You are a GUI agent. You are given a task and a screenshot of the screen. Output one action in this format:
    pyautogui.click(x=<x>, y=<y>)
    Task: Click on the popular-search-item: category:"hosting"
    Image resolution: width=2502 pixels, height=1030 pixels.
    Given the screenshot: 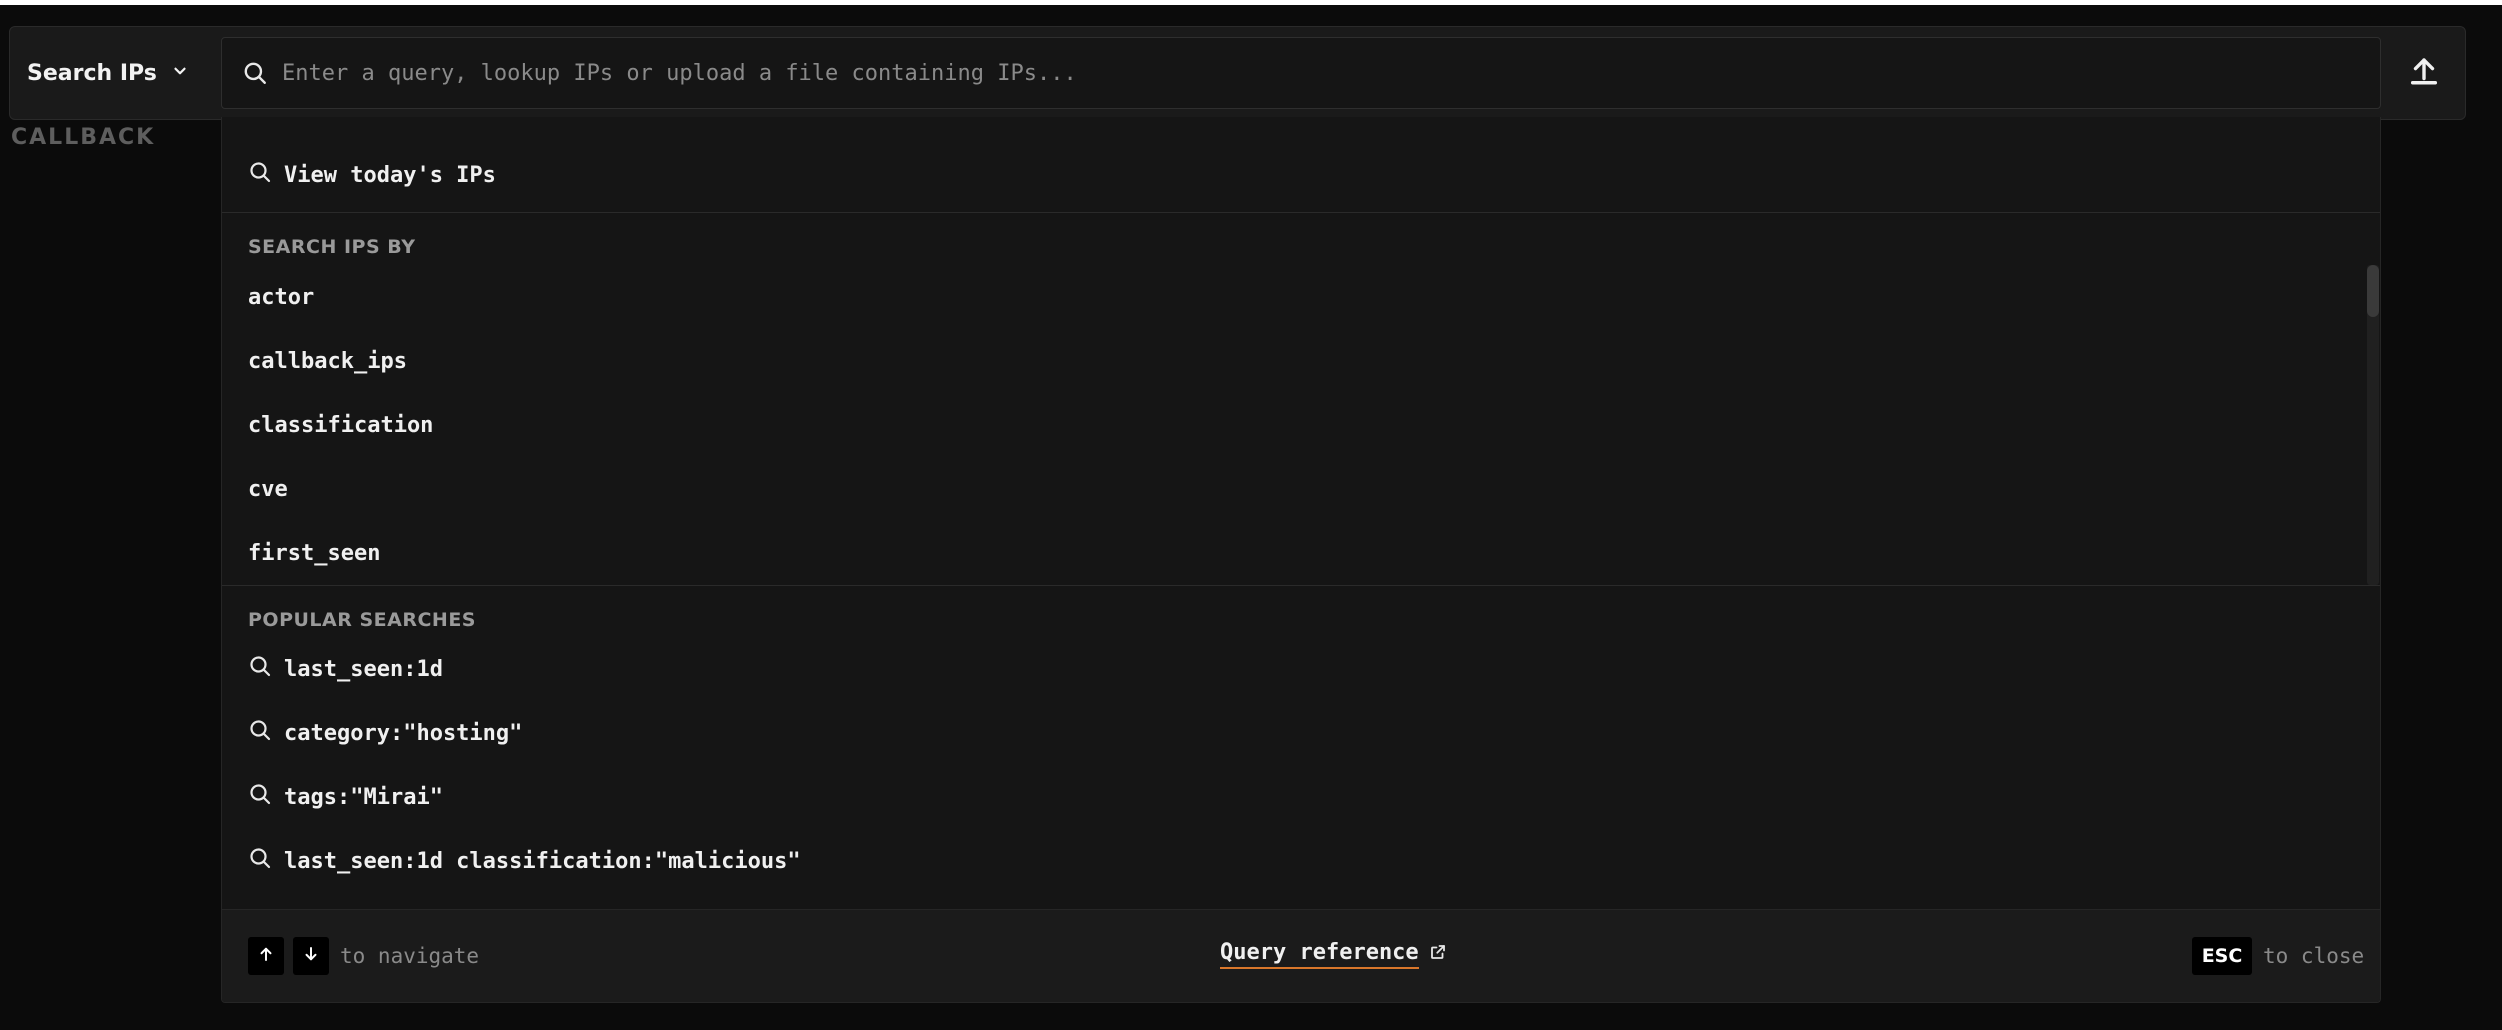 What is the action you would take?
    pyautogui.click(x=385, y=733)
    